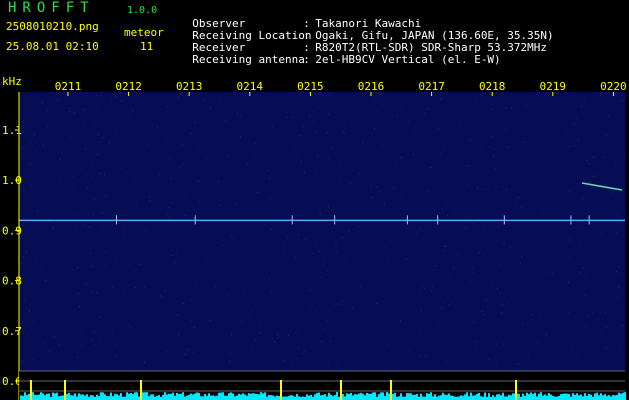 The height and width of the screenshot is (400, 629). What do you see at coordinates (431, 86) in the screenshot?
I see `x-tick-label: 0217` at bounding box center [431, 86].